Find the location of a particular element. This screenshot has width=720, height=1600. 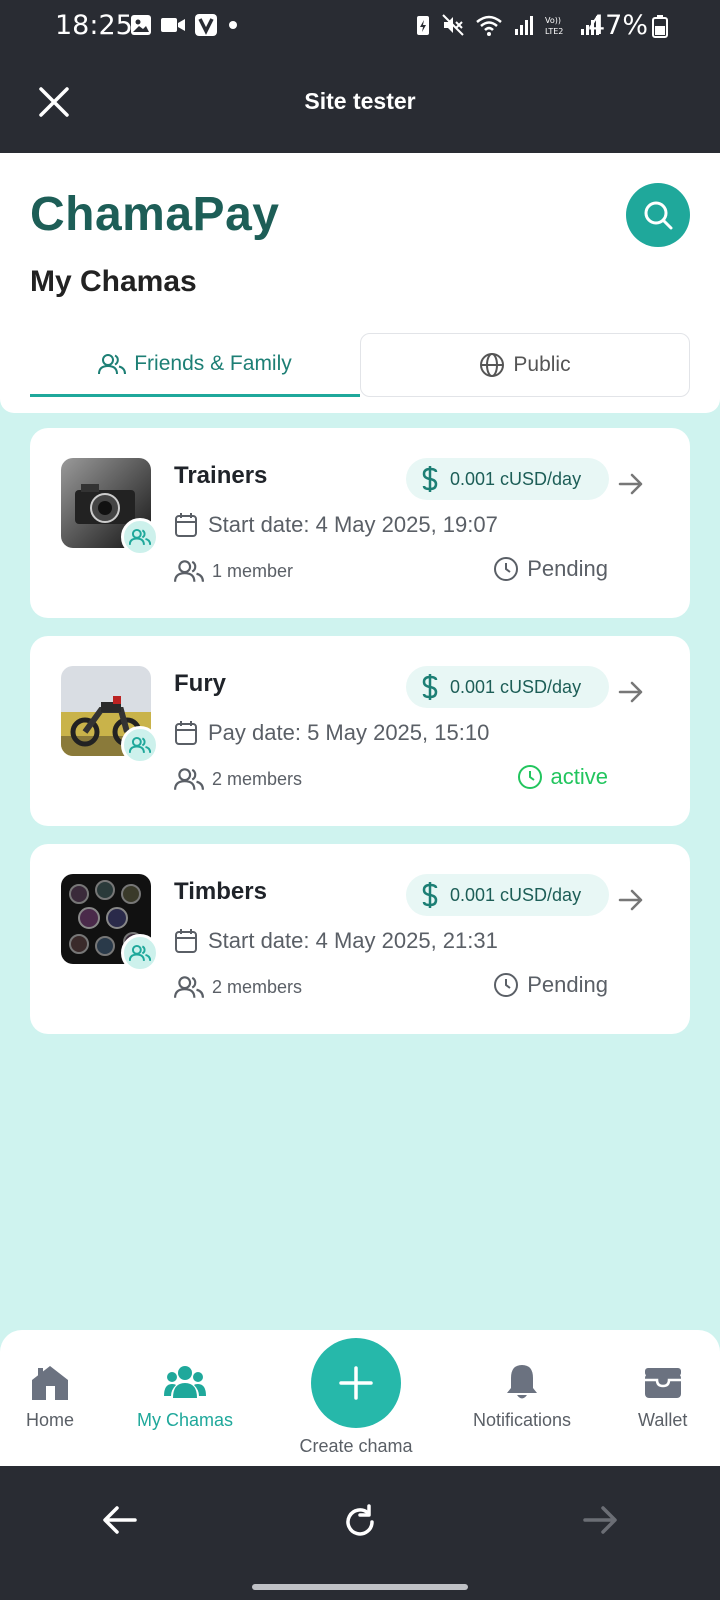

status-badge: active is located at coordinates (562, 777).